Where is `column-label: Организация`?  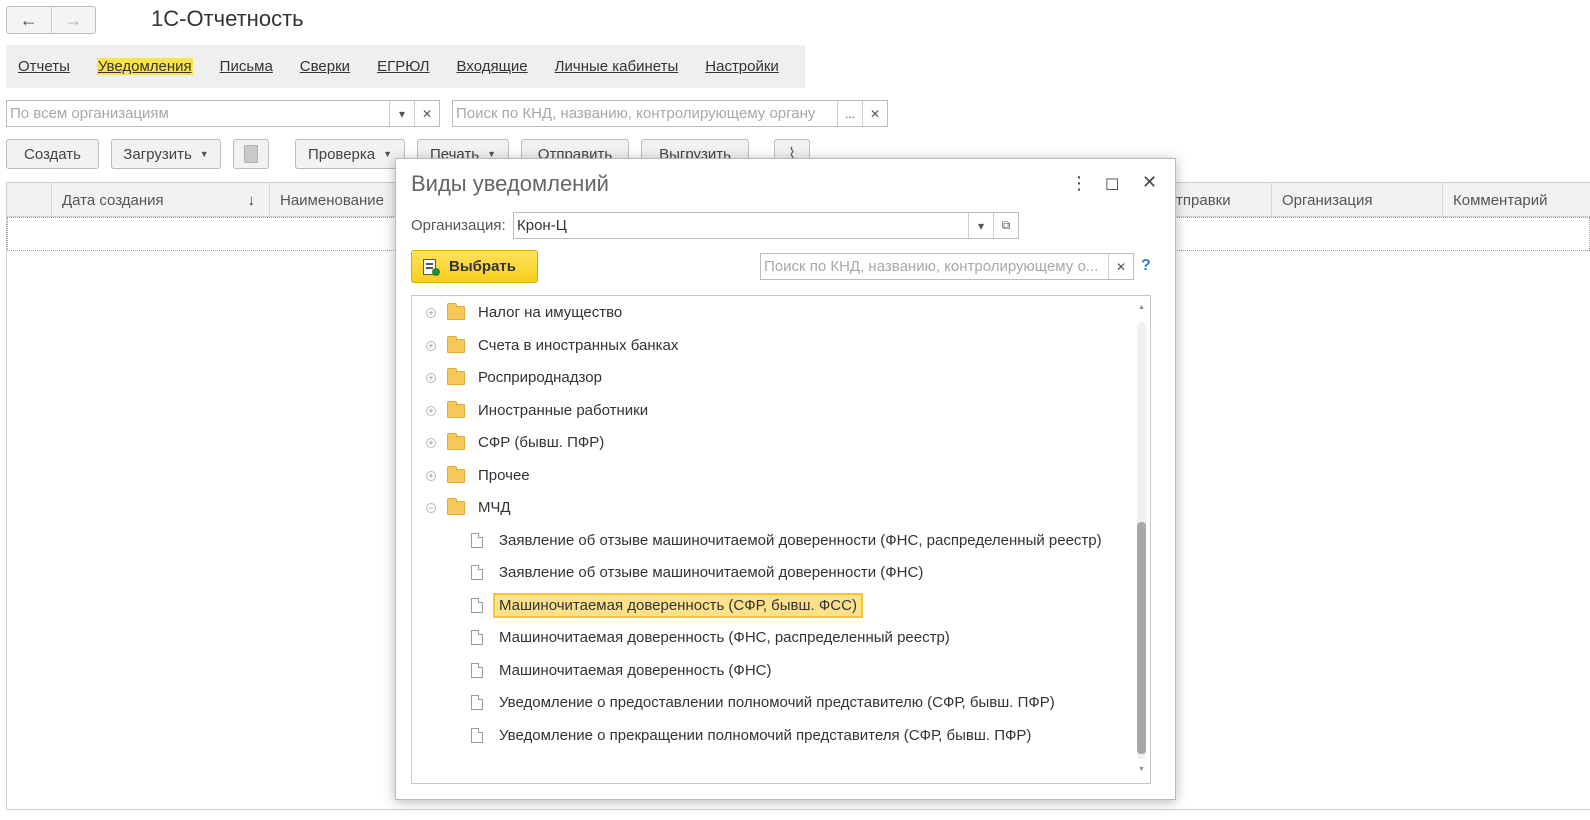
column-label: Организация is located at coordinates (1327, 200).